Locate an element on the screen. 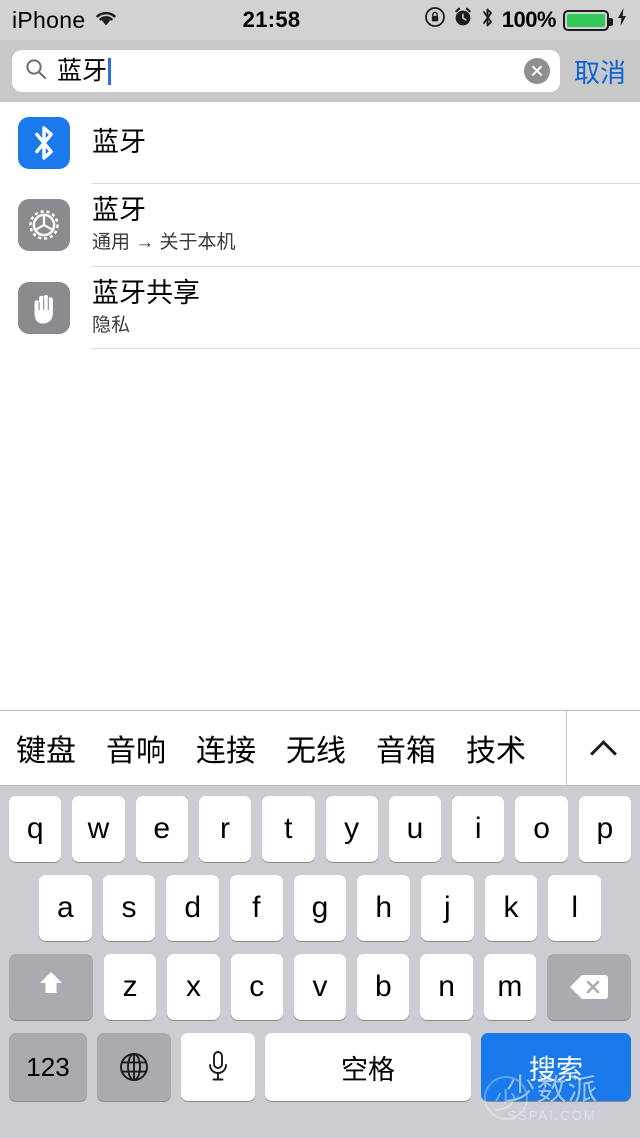  backspace-delete-icon is located at coordinates (589, 987).